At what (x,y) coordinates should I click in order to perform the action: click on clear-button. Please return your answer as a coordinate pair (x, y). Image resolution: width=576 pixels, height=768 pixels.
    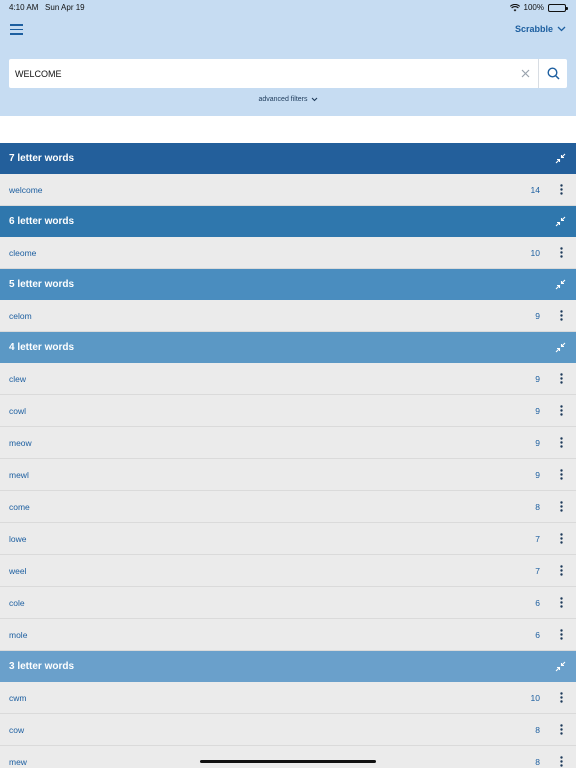
    Looking at the image, I should click on (525, 73).